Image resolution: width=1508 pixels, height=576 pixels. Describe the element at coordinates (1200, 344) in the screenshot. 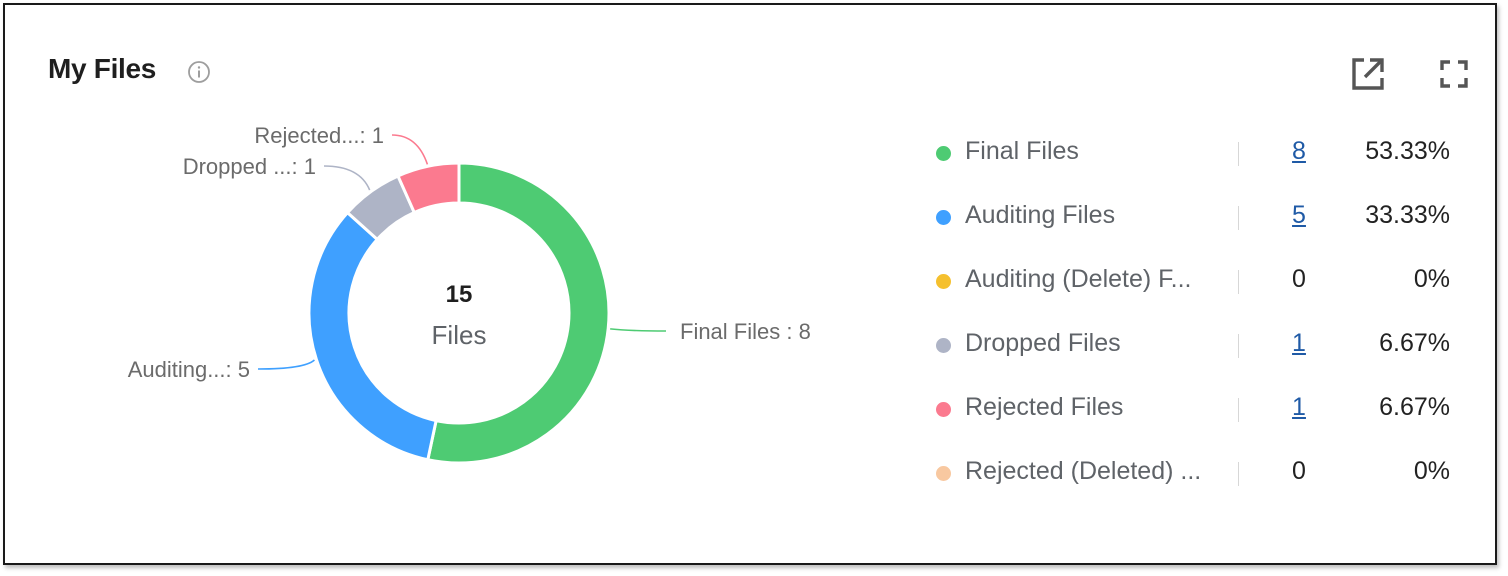

I see `legend-row: Dropped Files 1 6.67%` at that location.